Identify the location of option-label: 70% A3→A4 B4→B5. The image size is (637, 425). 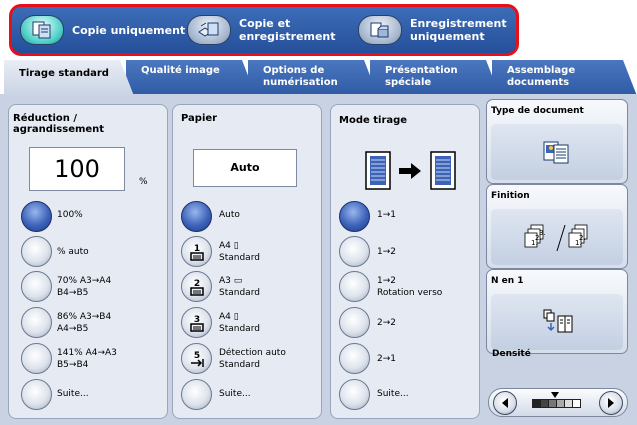
(84, 287).